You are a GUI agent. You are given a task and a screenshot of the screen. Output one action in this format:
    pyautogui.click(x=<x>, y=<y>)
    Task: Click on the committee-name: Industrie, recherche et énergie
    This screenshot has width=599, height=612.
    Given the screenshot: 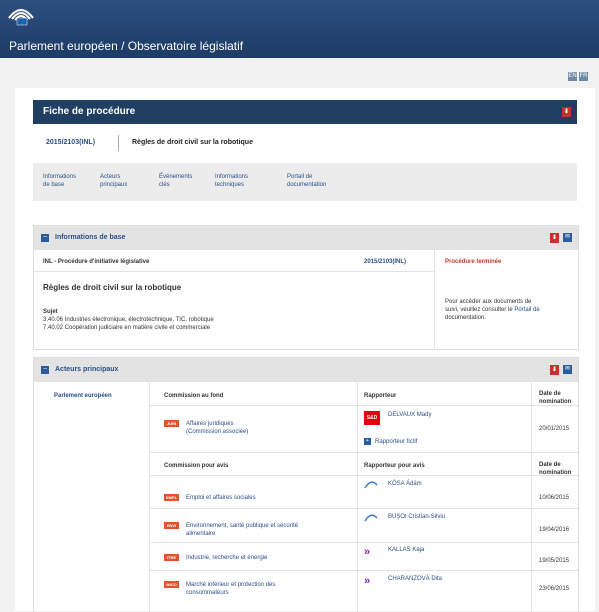 What is the action you would take?
    pyautogui.click(x=226, y=558)
    